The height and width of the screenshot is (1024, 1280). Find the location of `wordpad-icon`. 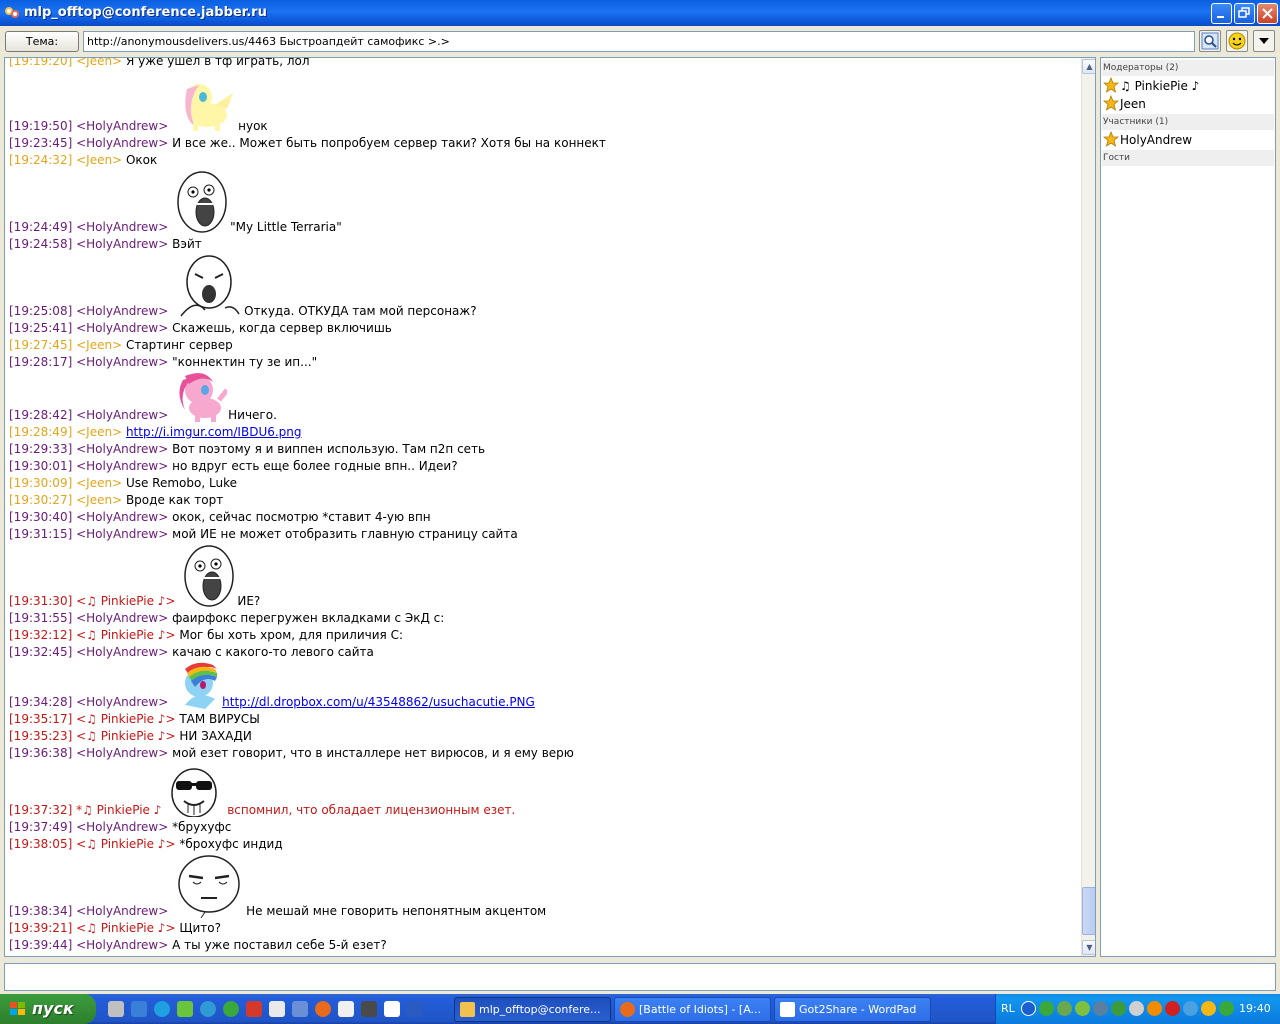

wordpad-icon is located at coordinates (787, 1009).